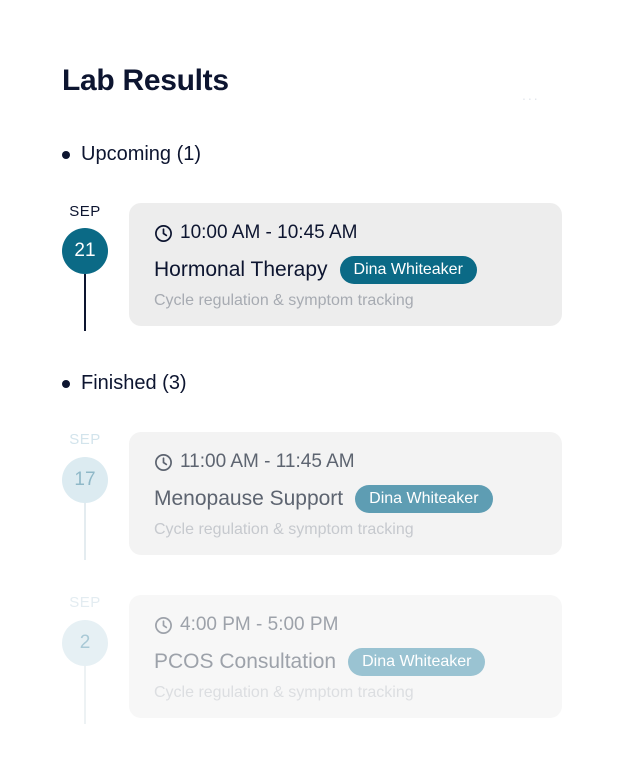 The width and height of the screenshot is (624, 784). I want to click on appointment-name-row: PCOS Consultation Dina Whiteaker, so click(320, 662).